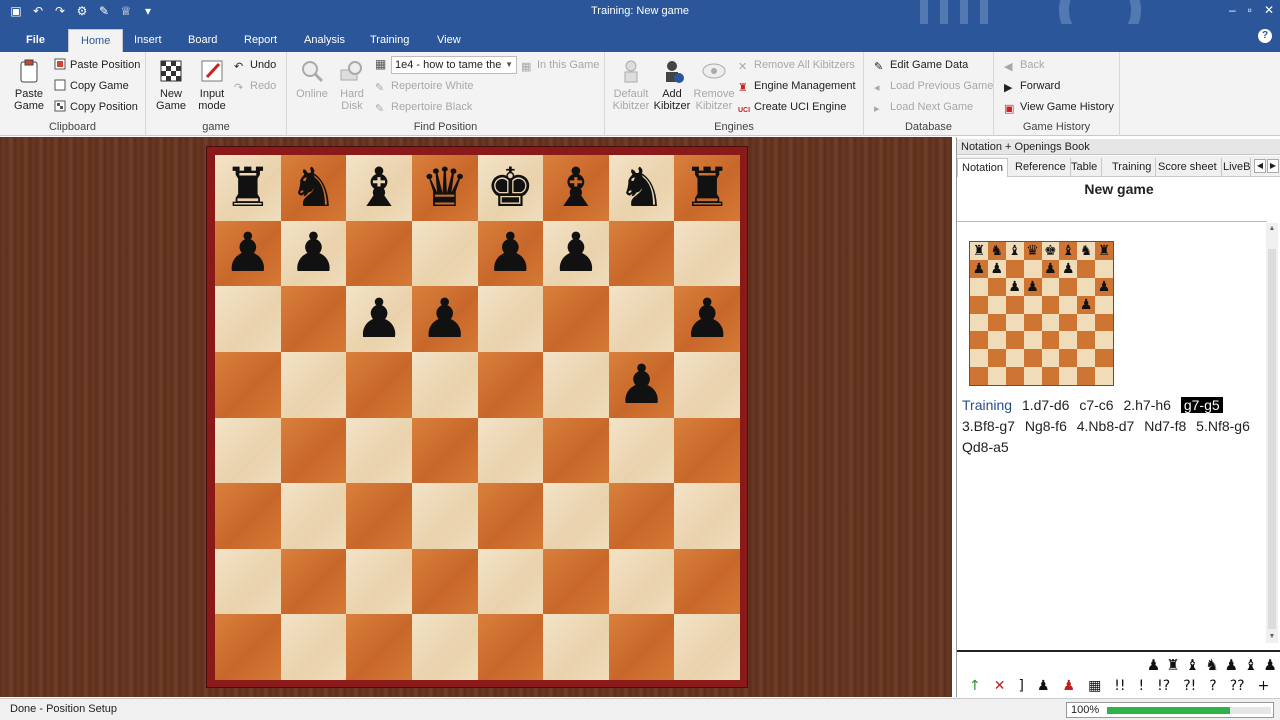  What do you see at coordinates (255, 65) in the screenshot?
I see `undo-button: ↶ Undo` at bounding box center [255, 65].